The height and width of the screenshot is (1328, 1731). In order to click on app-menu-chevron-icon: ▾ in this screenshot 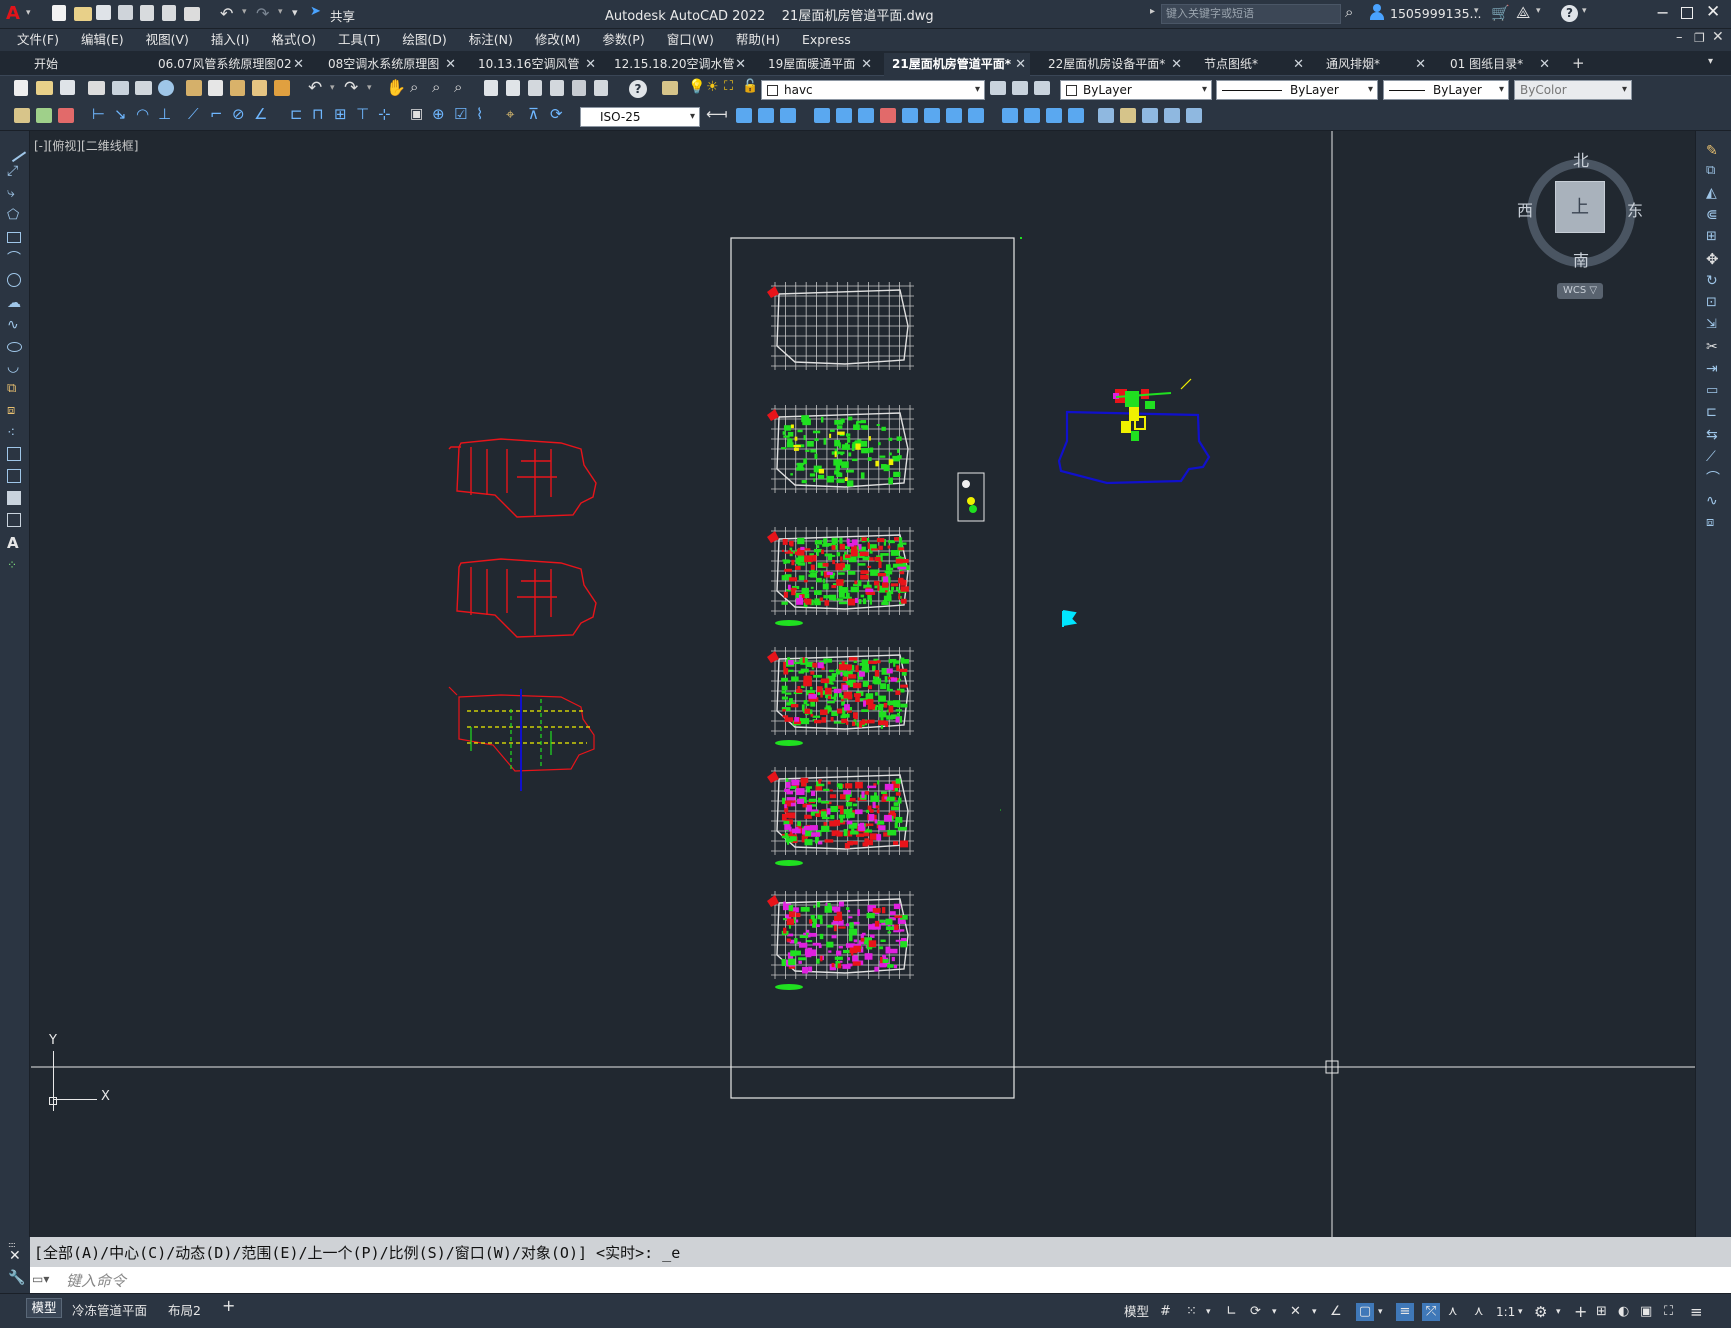, I will do `click(28, 13)`.